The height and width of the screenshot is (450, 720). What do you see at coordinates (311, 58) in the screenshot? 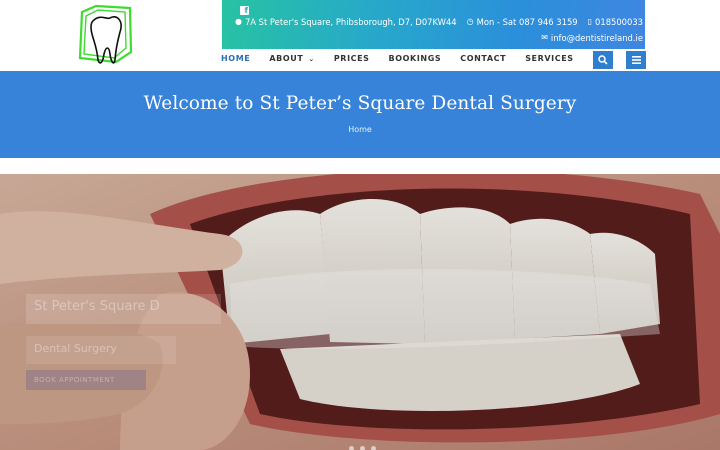
I see `chevron-down-icon: ⌄` at bounding box center [311, 58].